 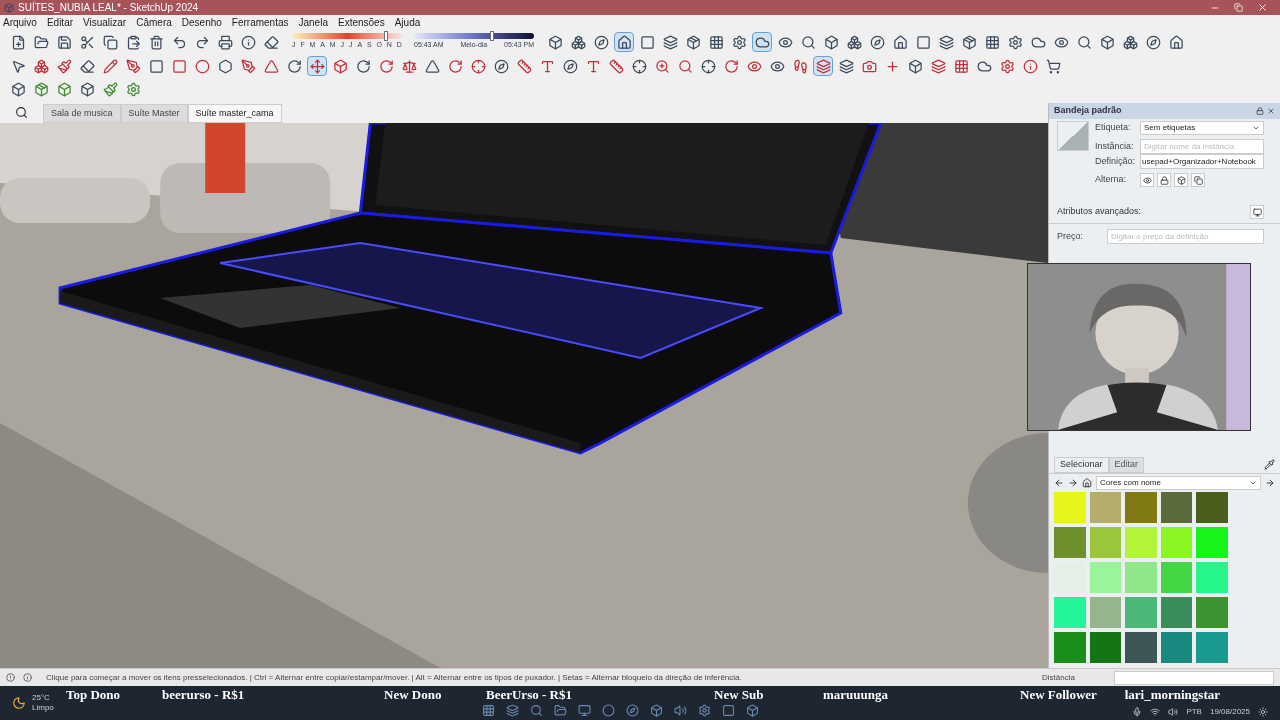 What do you see at coordinates (154, 22) in the screenshot?
I see `menu-item: Câmera` at bounding box center [154, 22].